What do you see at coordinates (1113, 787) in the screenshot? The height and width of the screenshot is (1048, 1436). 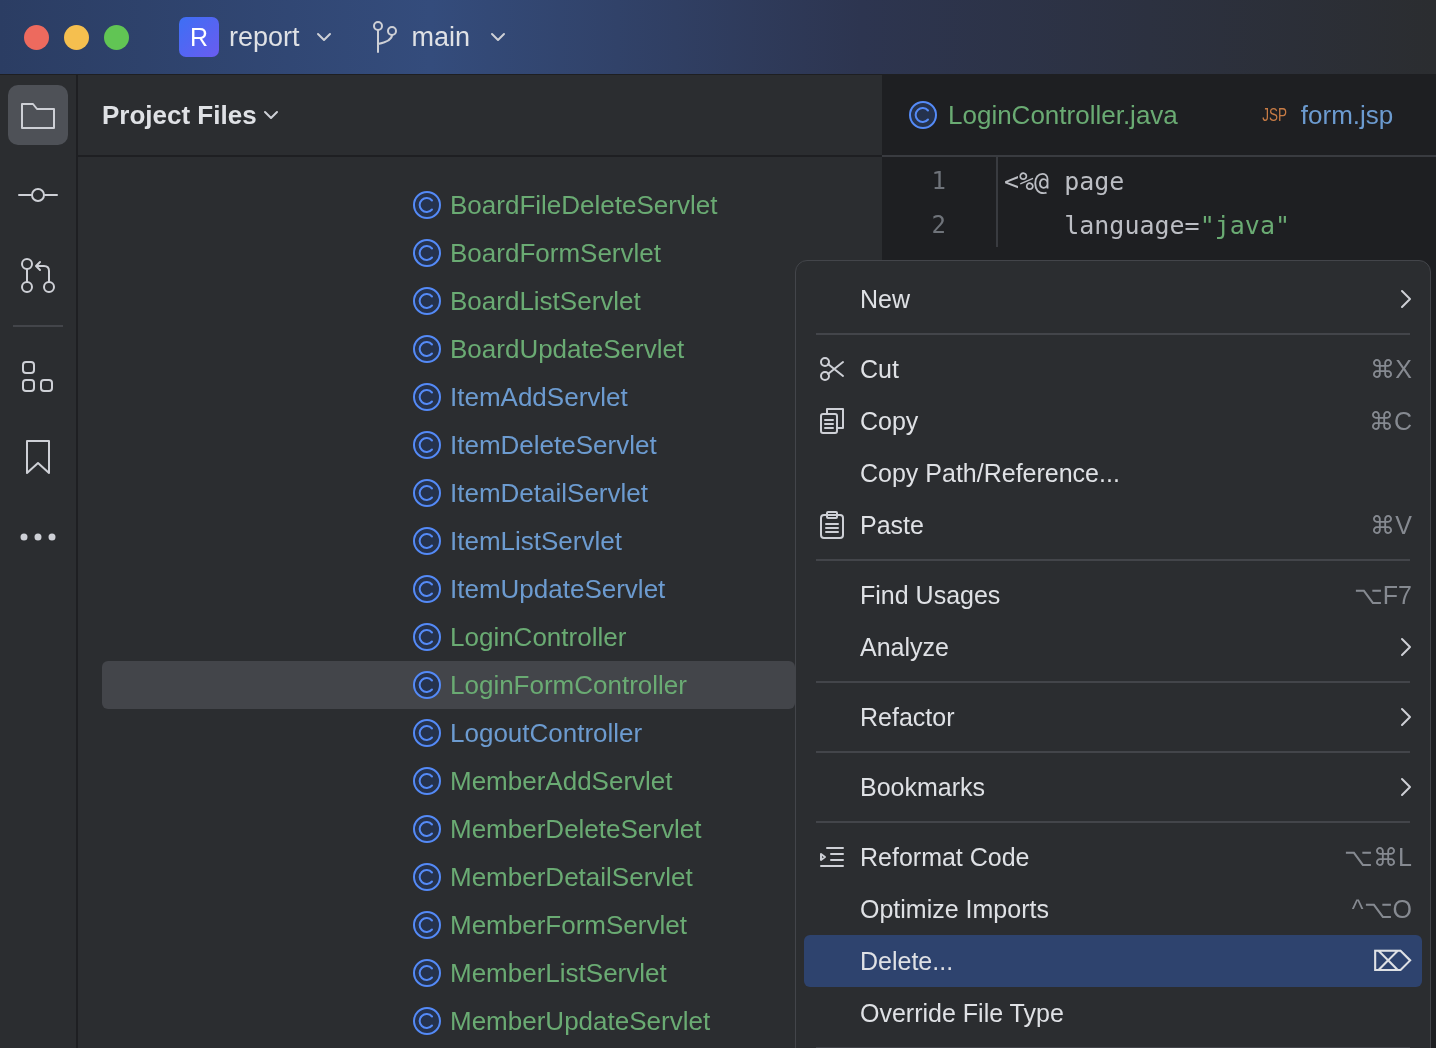 I see `menu-item: Bookmarks` at bounding box center [1113, 787].